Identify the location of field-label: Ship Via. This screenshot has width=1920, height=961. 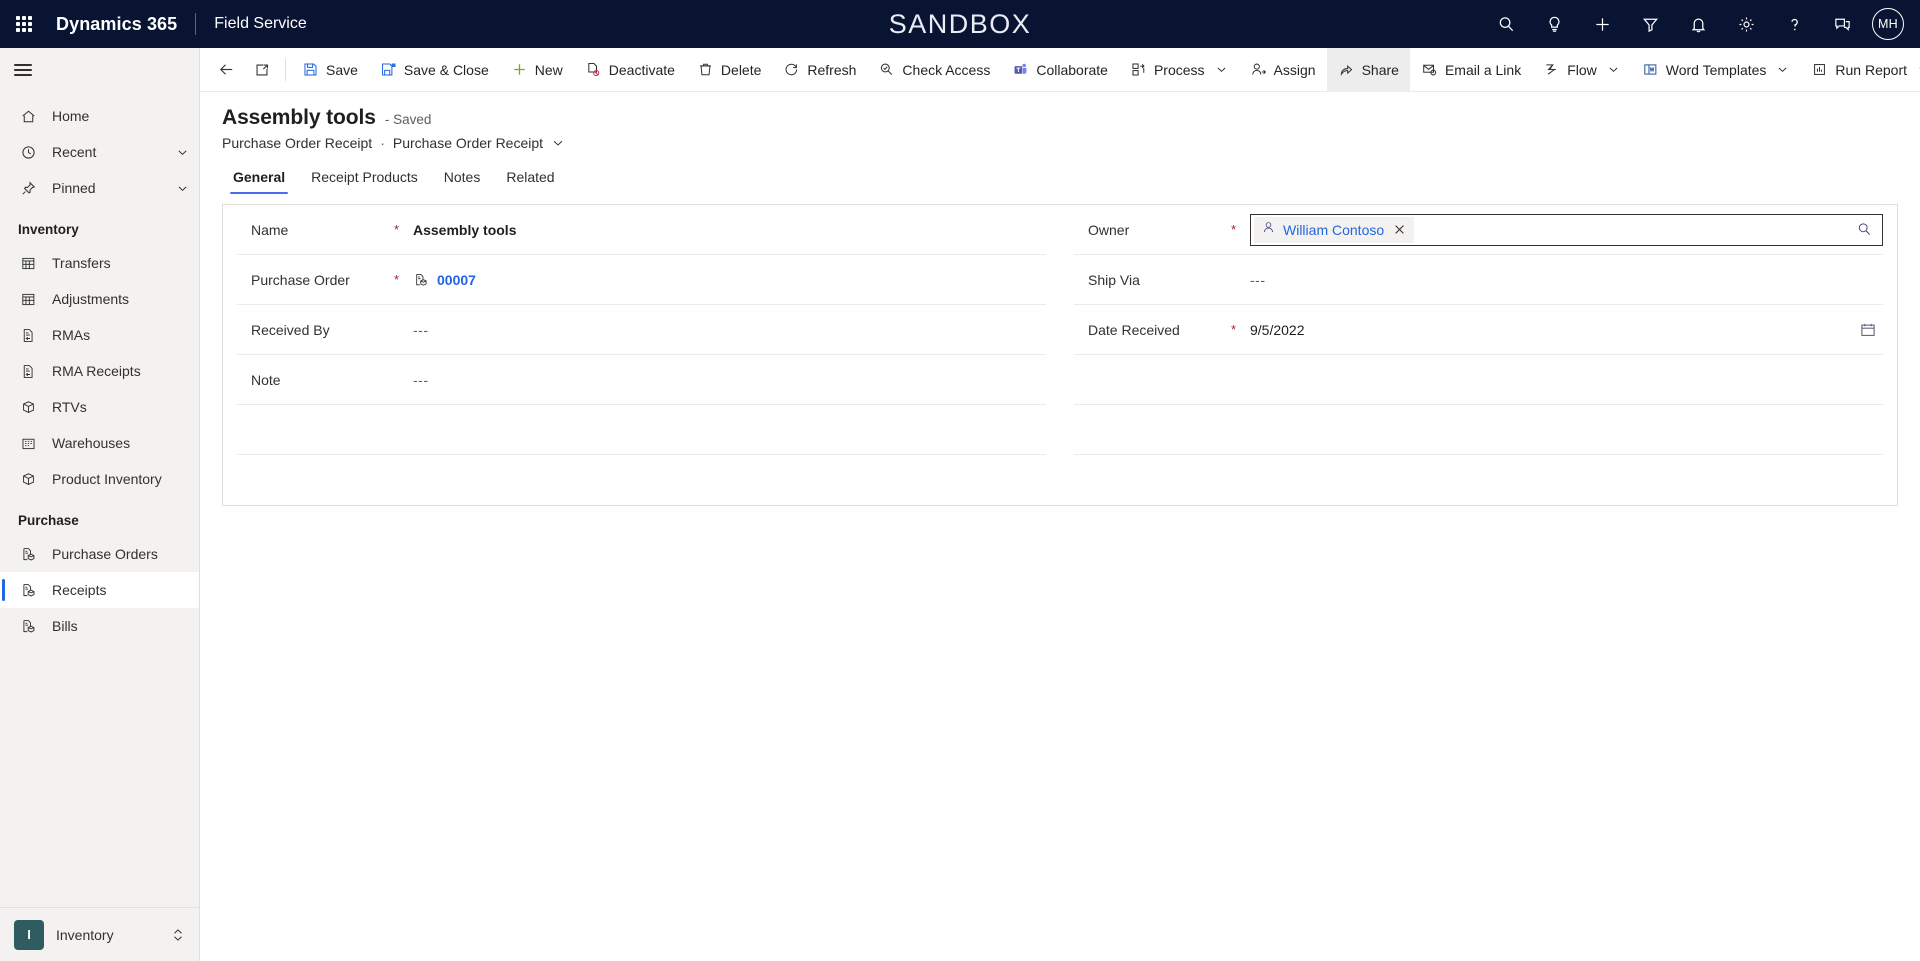
(1114, 279).